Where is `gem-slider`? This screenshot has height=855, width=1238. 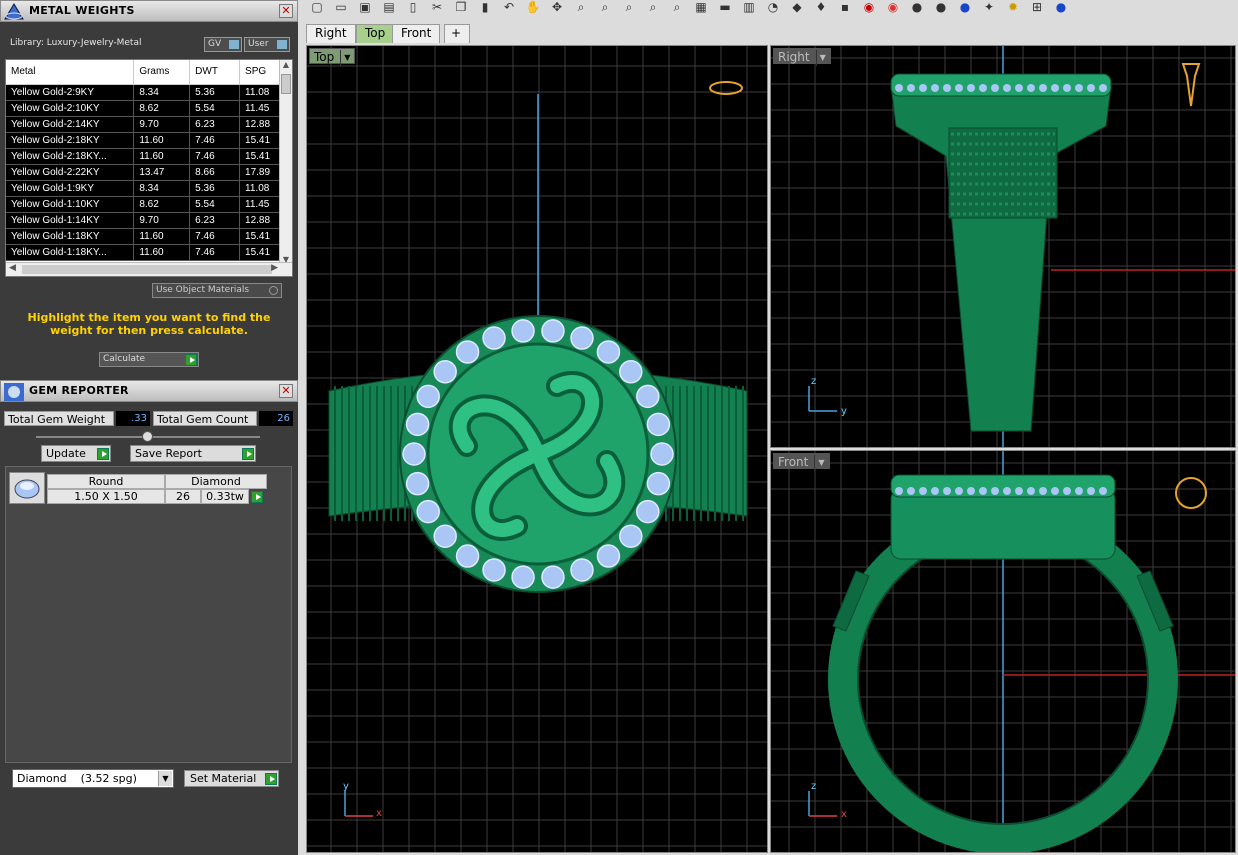
gem-slider is located at coordinates (148, 436).